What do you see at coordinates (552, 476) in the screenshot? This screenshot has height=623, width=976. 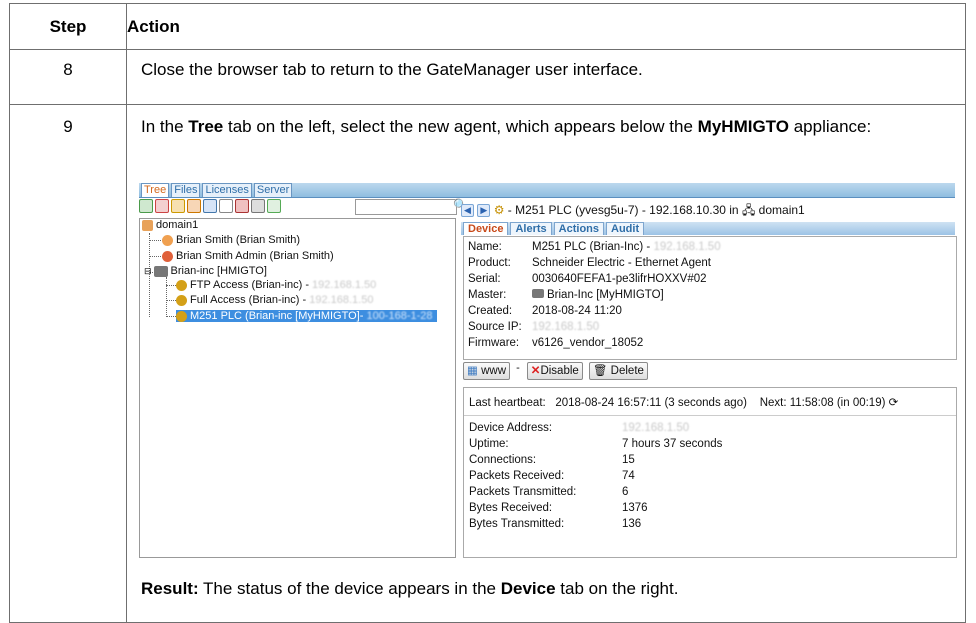 I see `stat-packets-received: Packets Received: 74` at bounding box center [552, 476].